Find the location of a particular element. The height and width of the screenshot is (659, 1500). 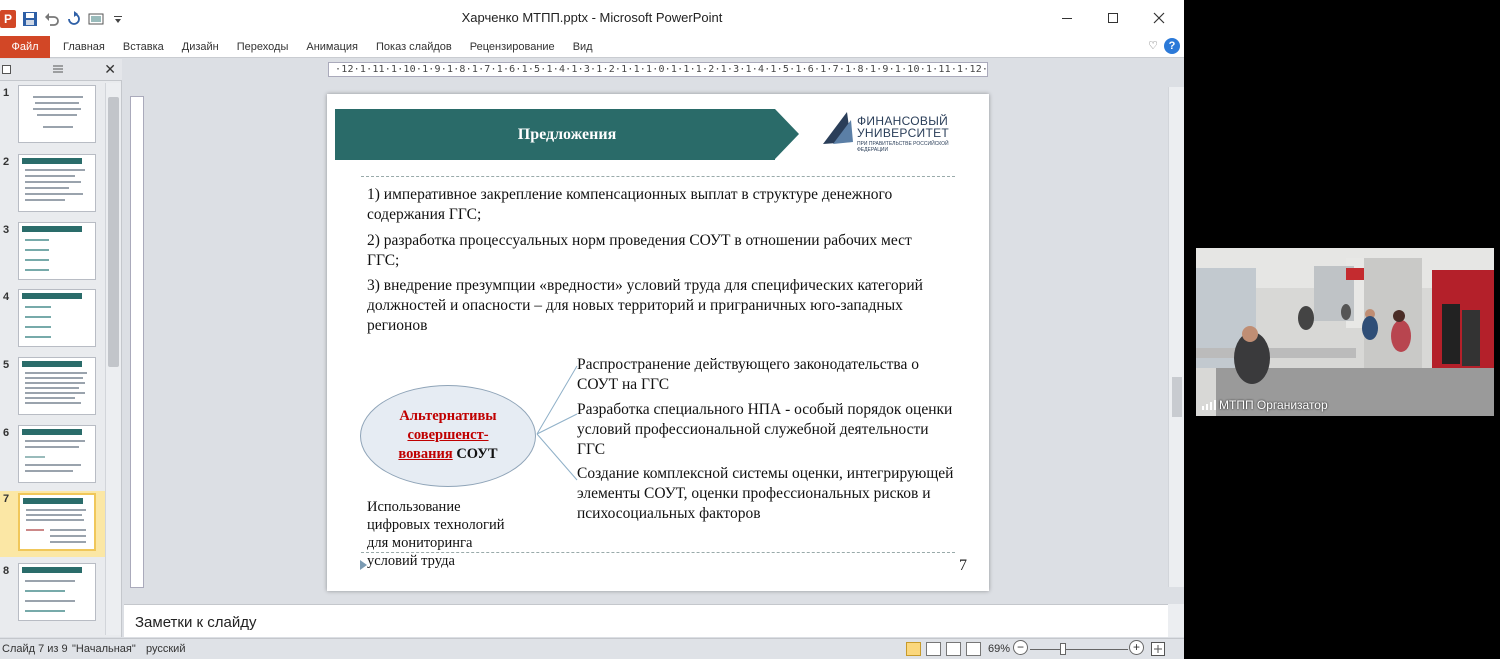

participant-name-label: МТПП Организатор is located at coordinates (1265, 405).